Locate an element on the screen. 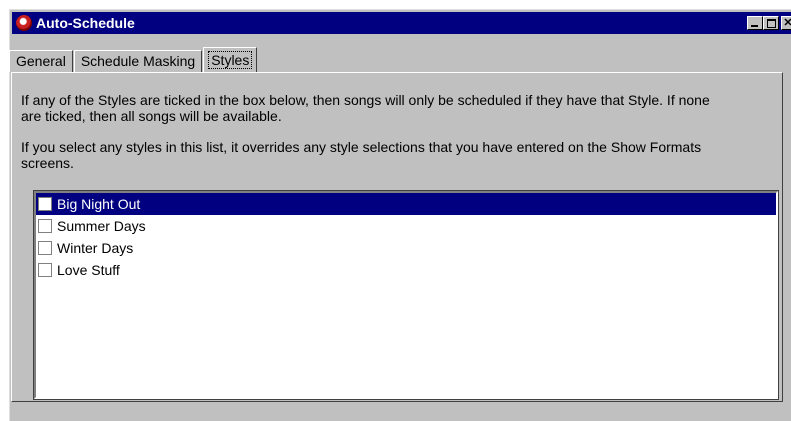 Image resolution: width=791 pixels, height=421 pixels. style-item-love-stuff: Love Stuff is located at coordinates (406, 270).